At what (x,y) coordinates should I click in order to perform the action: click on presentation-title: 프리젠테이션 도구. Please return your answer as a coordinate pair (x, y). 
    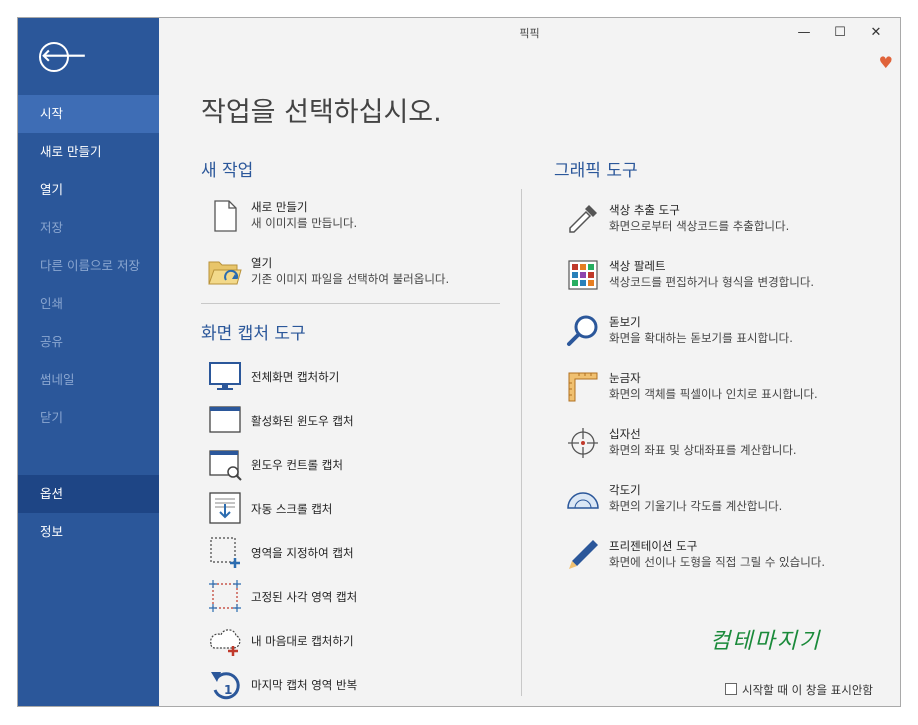
    Looking at the image, I should click on (653, 546).